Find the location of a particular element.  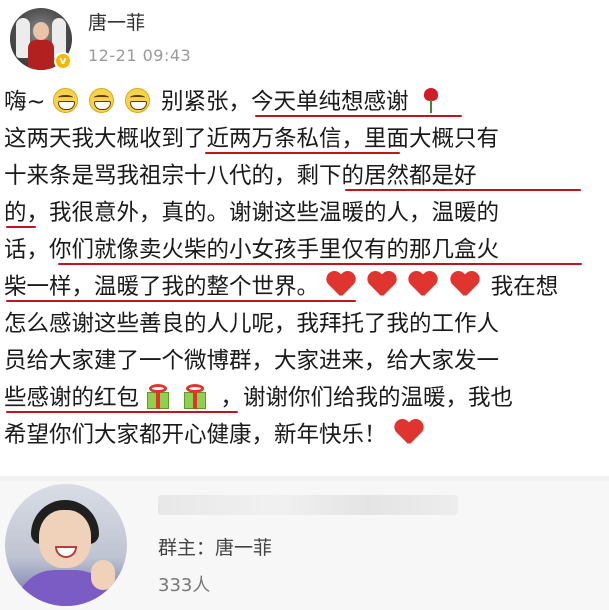

post-text: 柴一样，温暖了我的整个世界。 is located at coordinates (162, 287).